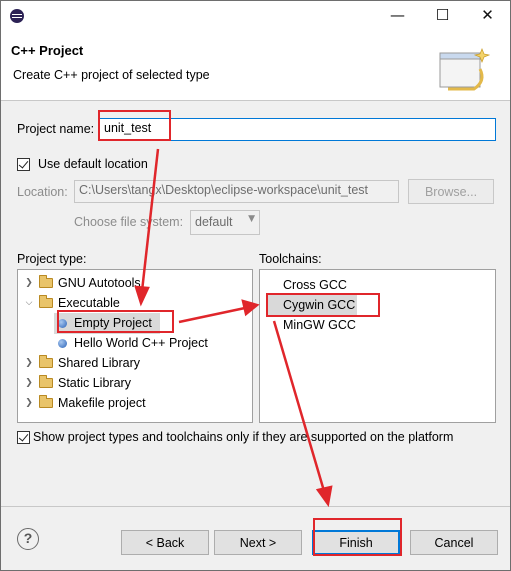 The width and height of the screenshot is (511, 571). Describe the element at coordinates (23, 164) in the screenshot. I see `use-default-location-checkbox` at that location.